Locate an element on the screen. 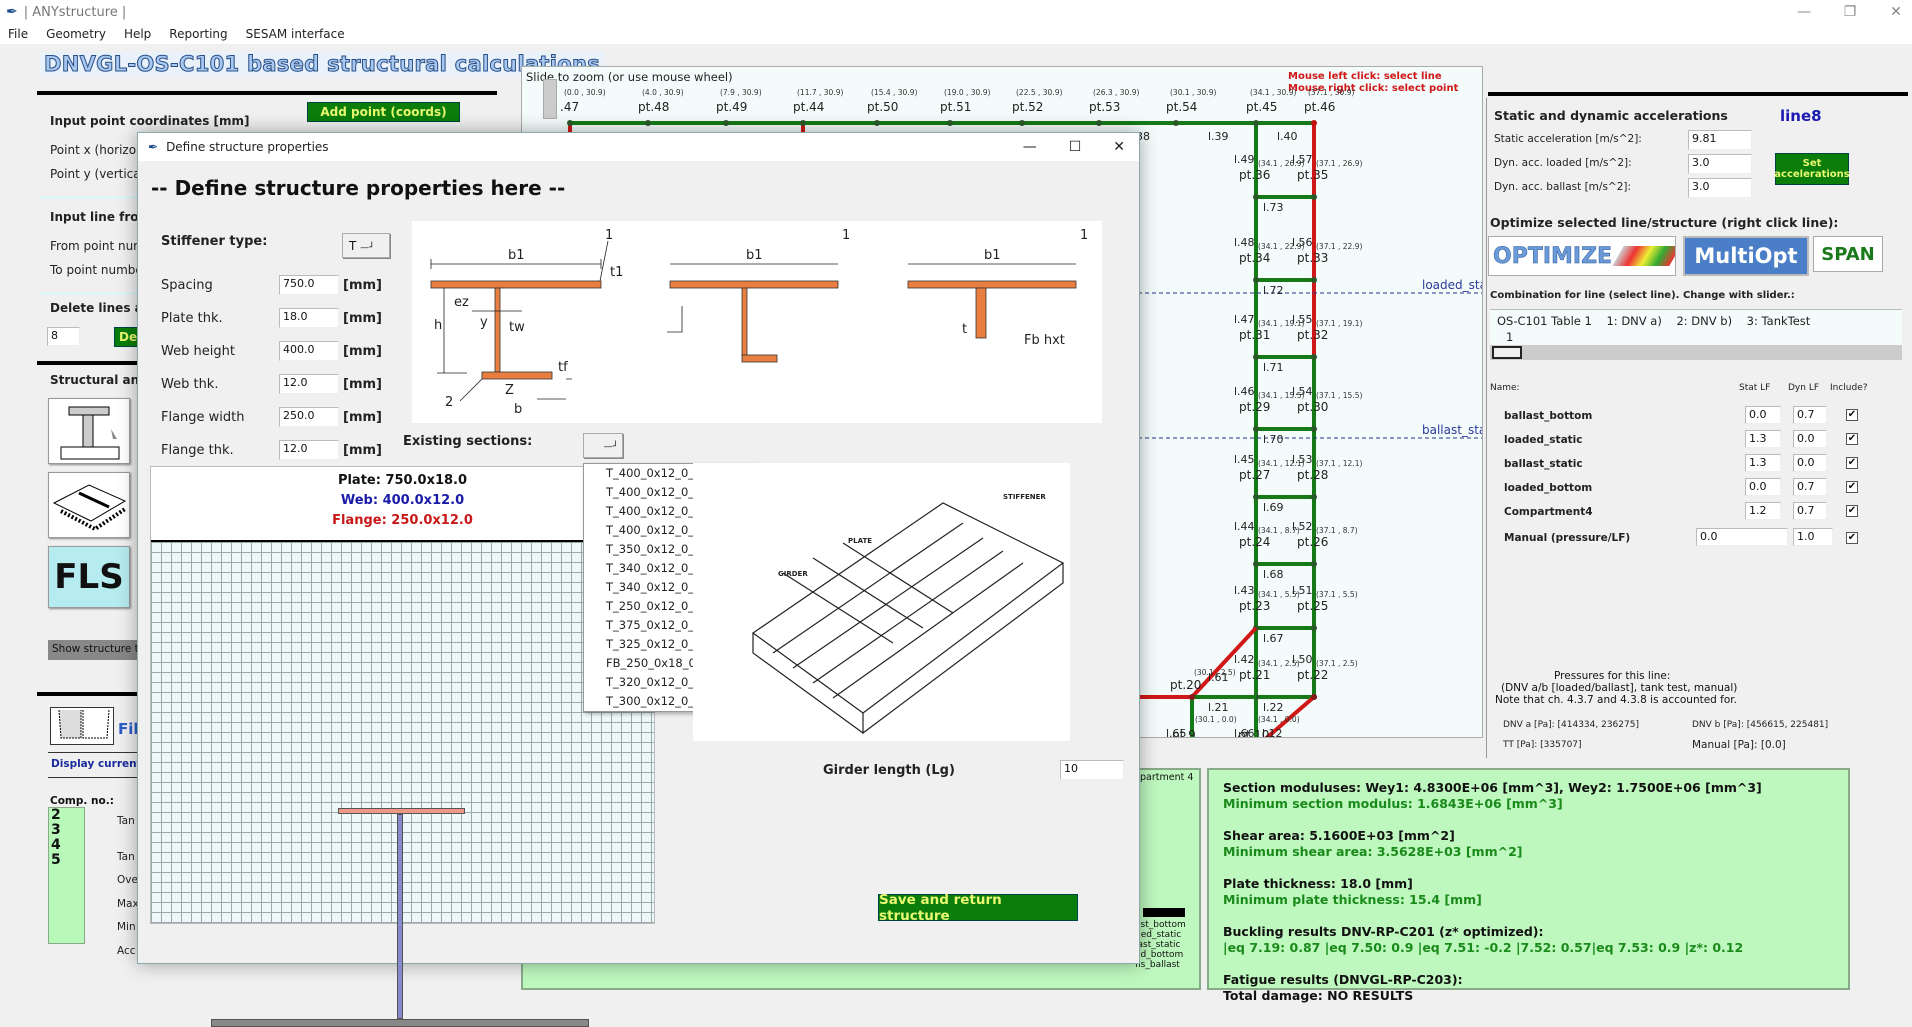  girder-length-input: 10 is located at coordinates (1092, 770).